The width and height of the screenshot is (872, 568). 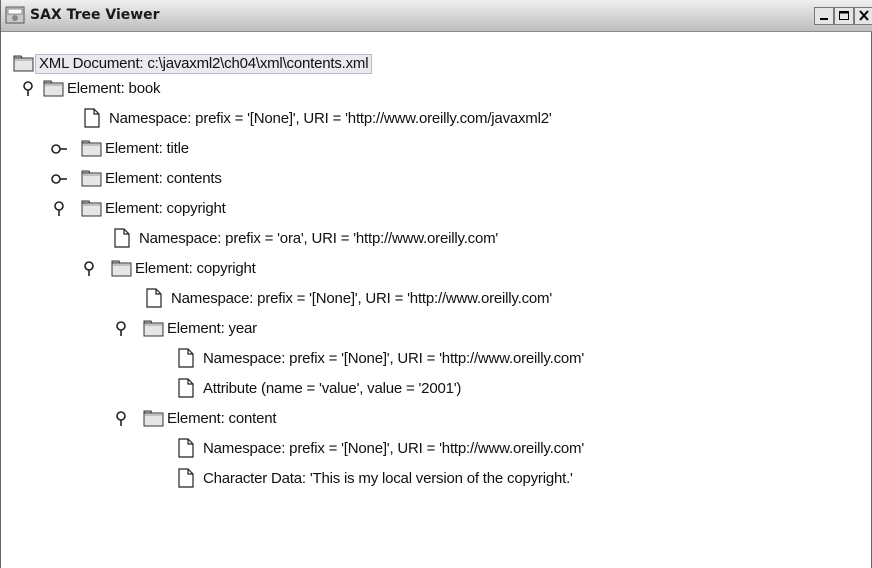 I want to click on window-title: SAX Tree Viewer, so click(x=95, y=15).